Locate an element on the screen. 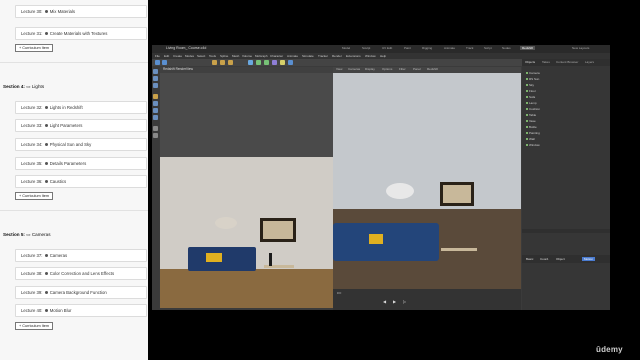  viewport-menu-redshift: Redshift is located at coordinates (432, 69).